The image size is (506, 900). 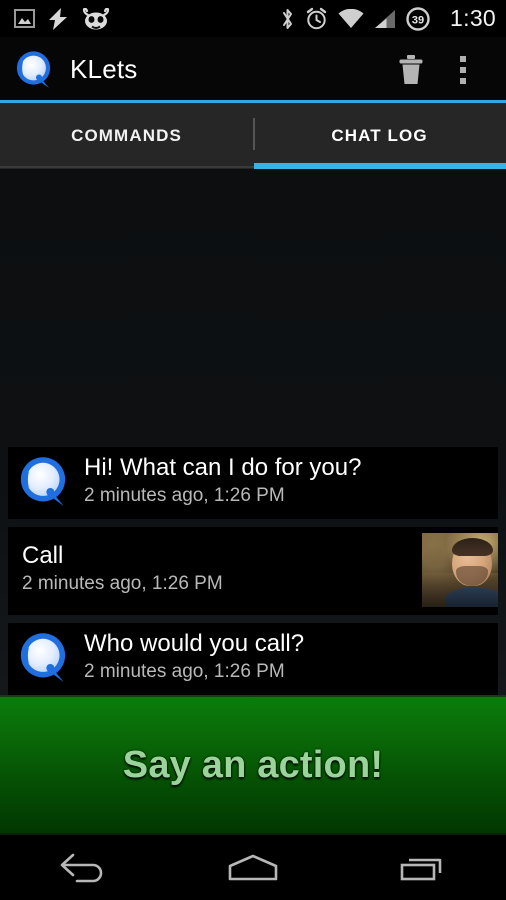 What do you see at coordinates (472, 547) in the screenshot?
I see `avatar-photo-hair` at bounding box center [472, 547].